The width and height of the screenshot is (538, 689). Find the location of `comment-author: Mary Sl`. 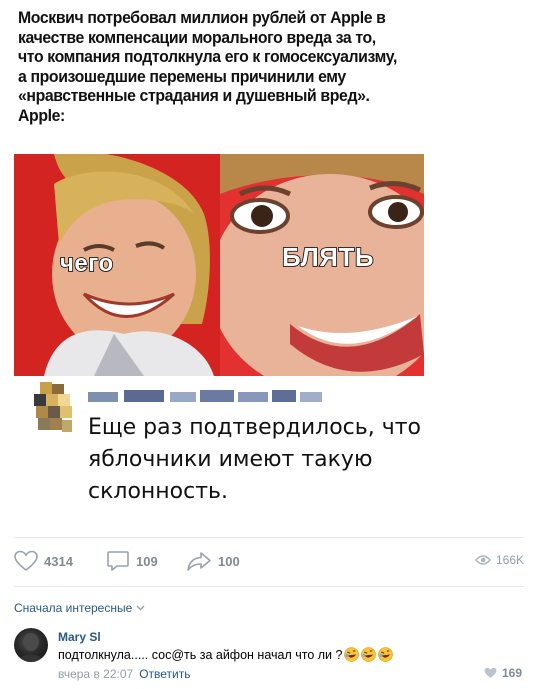

comment-author: Mary Sl is located at coordinates (79, 637).